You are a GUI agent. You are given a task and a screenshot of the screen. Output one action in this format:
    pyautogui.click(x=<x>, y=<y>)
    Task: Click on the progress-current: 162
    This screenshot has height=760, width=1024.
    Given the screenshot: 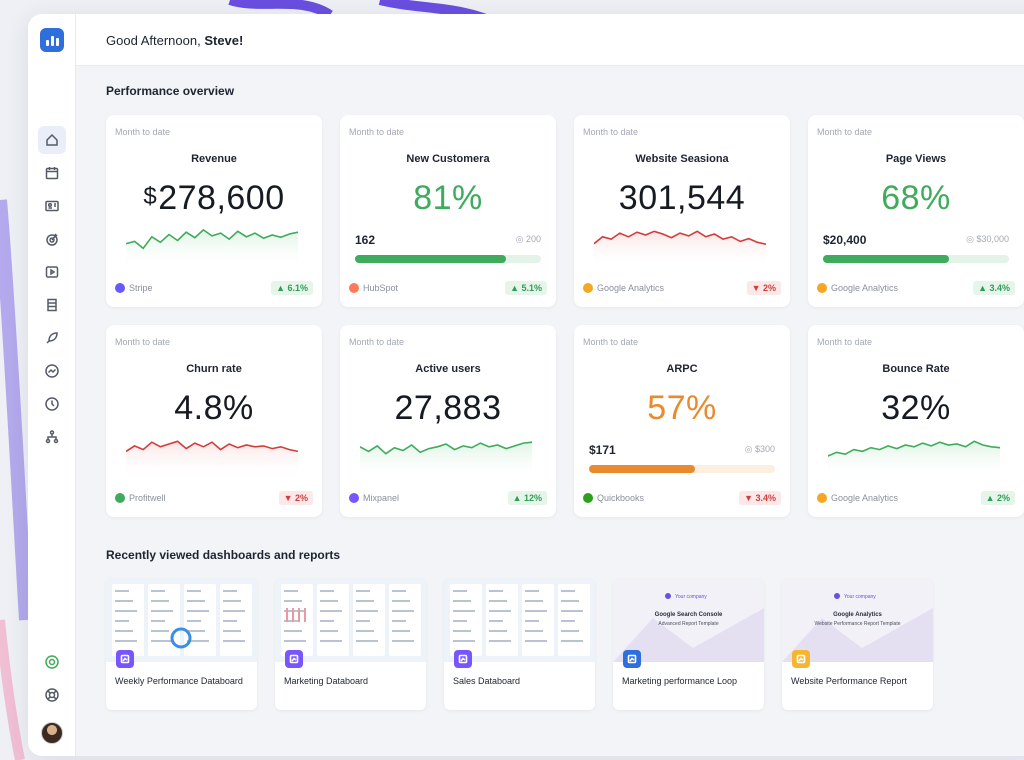 What is the action you would take?
    pyautogui.click(x=365, y=240)
    